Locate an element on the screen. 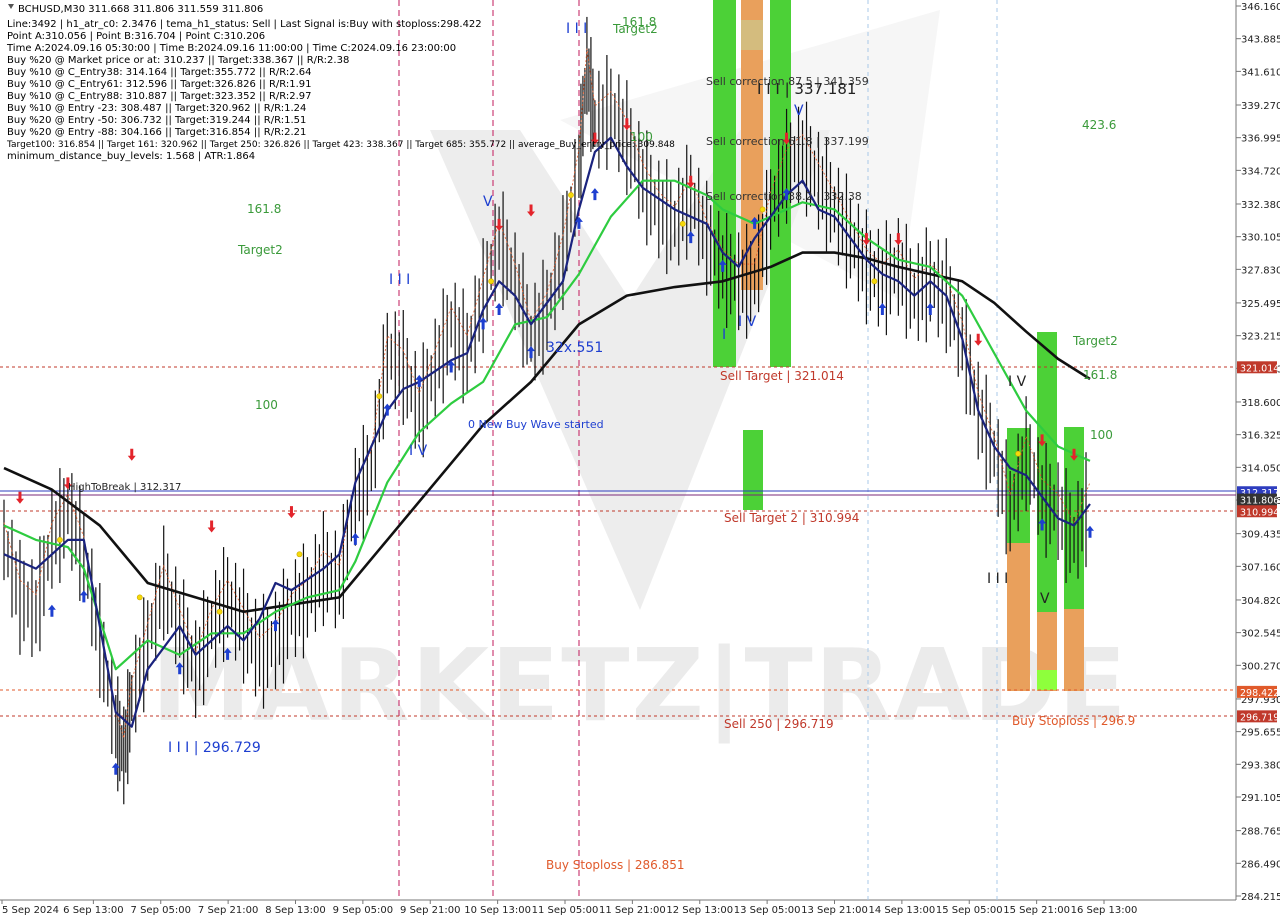 This screenshot has width=1280, height=924. target2-label: Target2 is located at coordinates (260, 250).